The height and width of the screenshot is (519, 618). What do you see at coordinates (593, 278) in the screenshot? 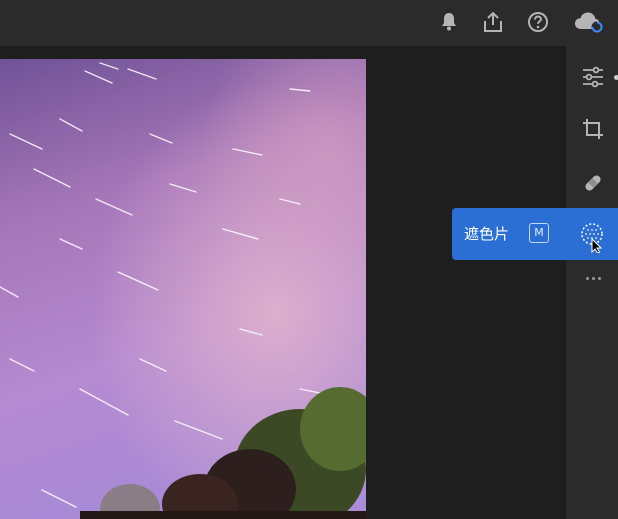
I see `more-icon` at bounding box center [593, 278].